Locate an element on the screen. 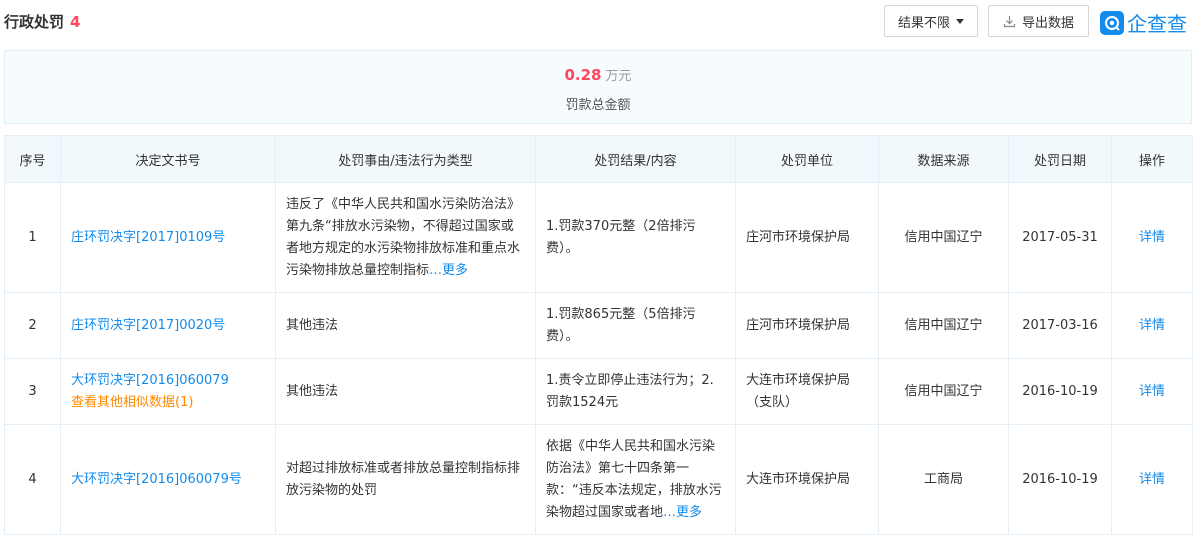 The width and height of the screenshot is (1196, 536). result-filter-dropdown: 结果不限 is located at coordinates (931, 21).